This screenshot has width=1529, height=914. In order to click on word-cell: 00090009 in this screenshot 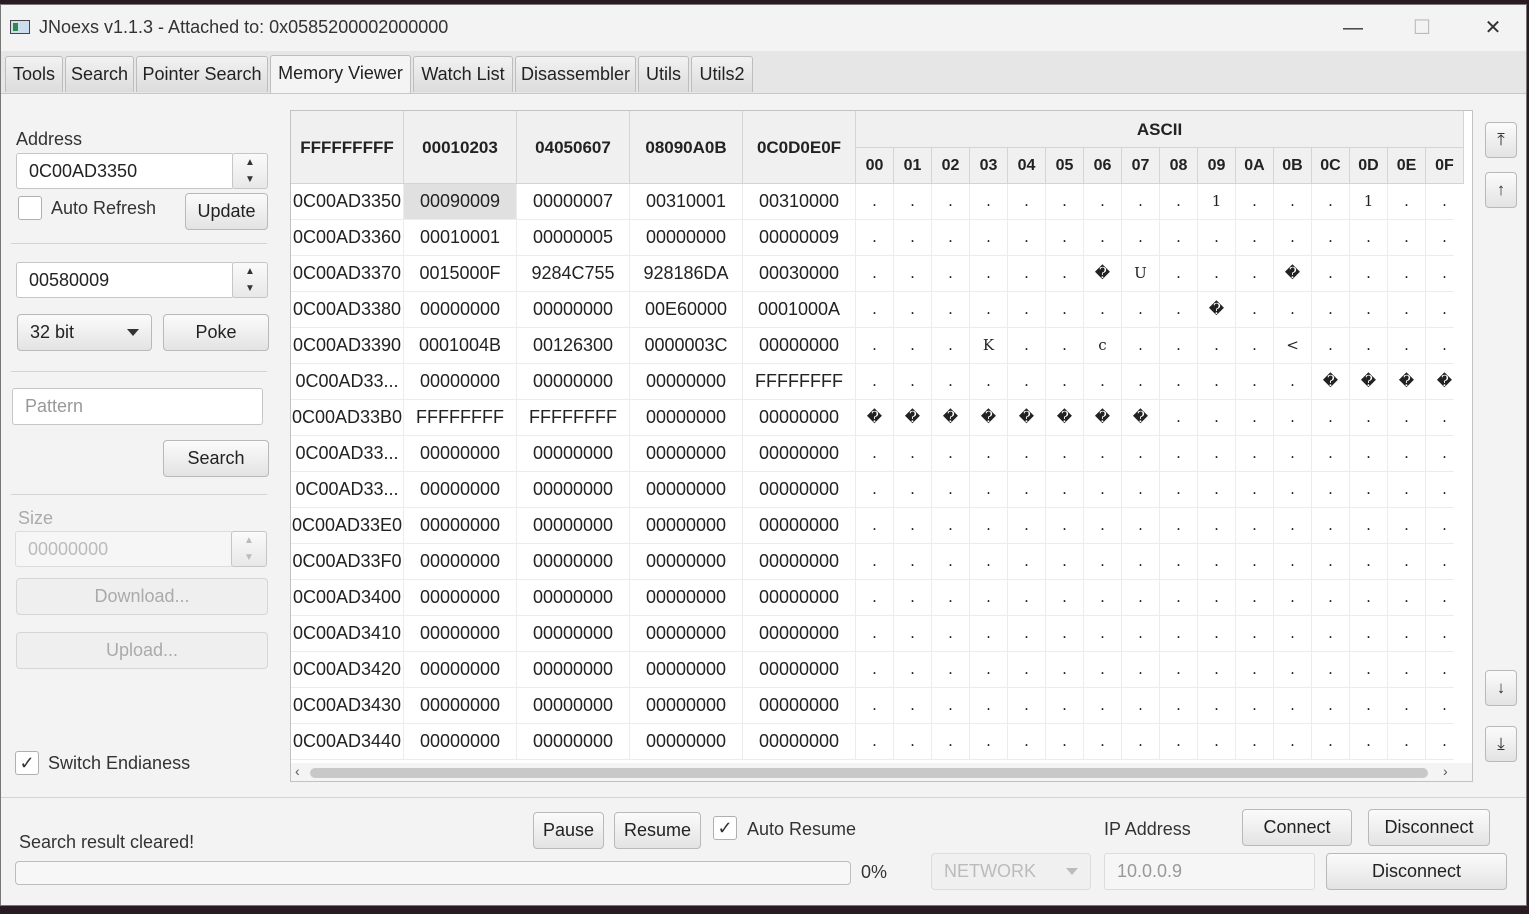, I will do `click(460, 201)`.